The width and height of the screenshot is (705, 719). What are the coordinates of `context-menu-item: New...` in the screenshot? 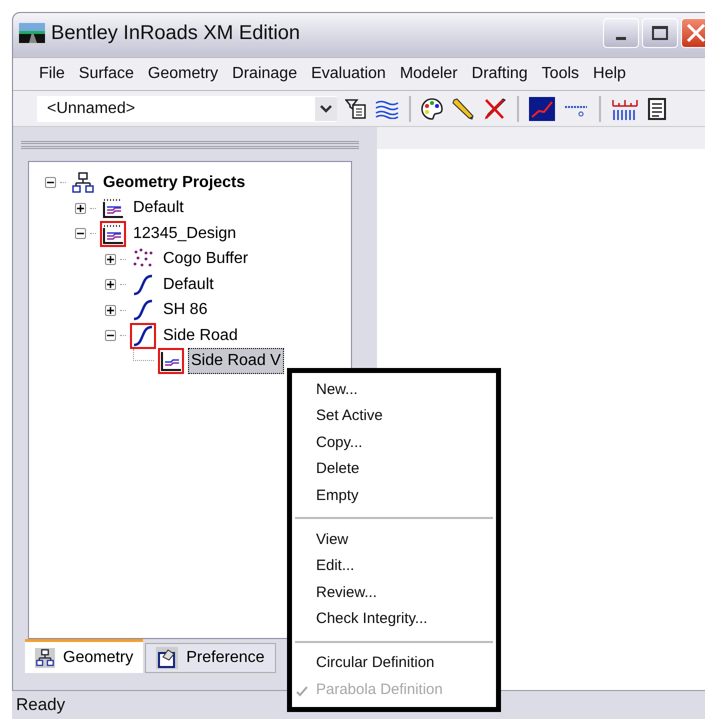 It's located at (394, 390).